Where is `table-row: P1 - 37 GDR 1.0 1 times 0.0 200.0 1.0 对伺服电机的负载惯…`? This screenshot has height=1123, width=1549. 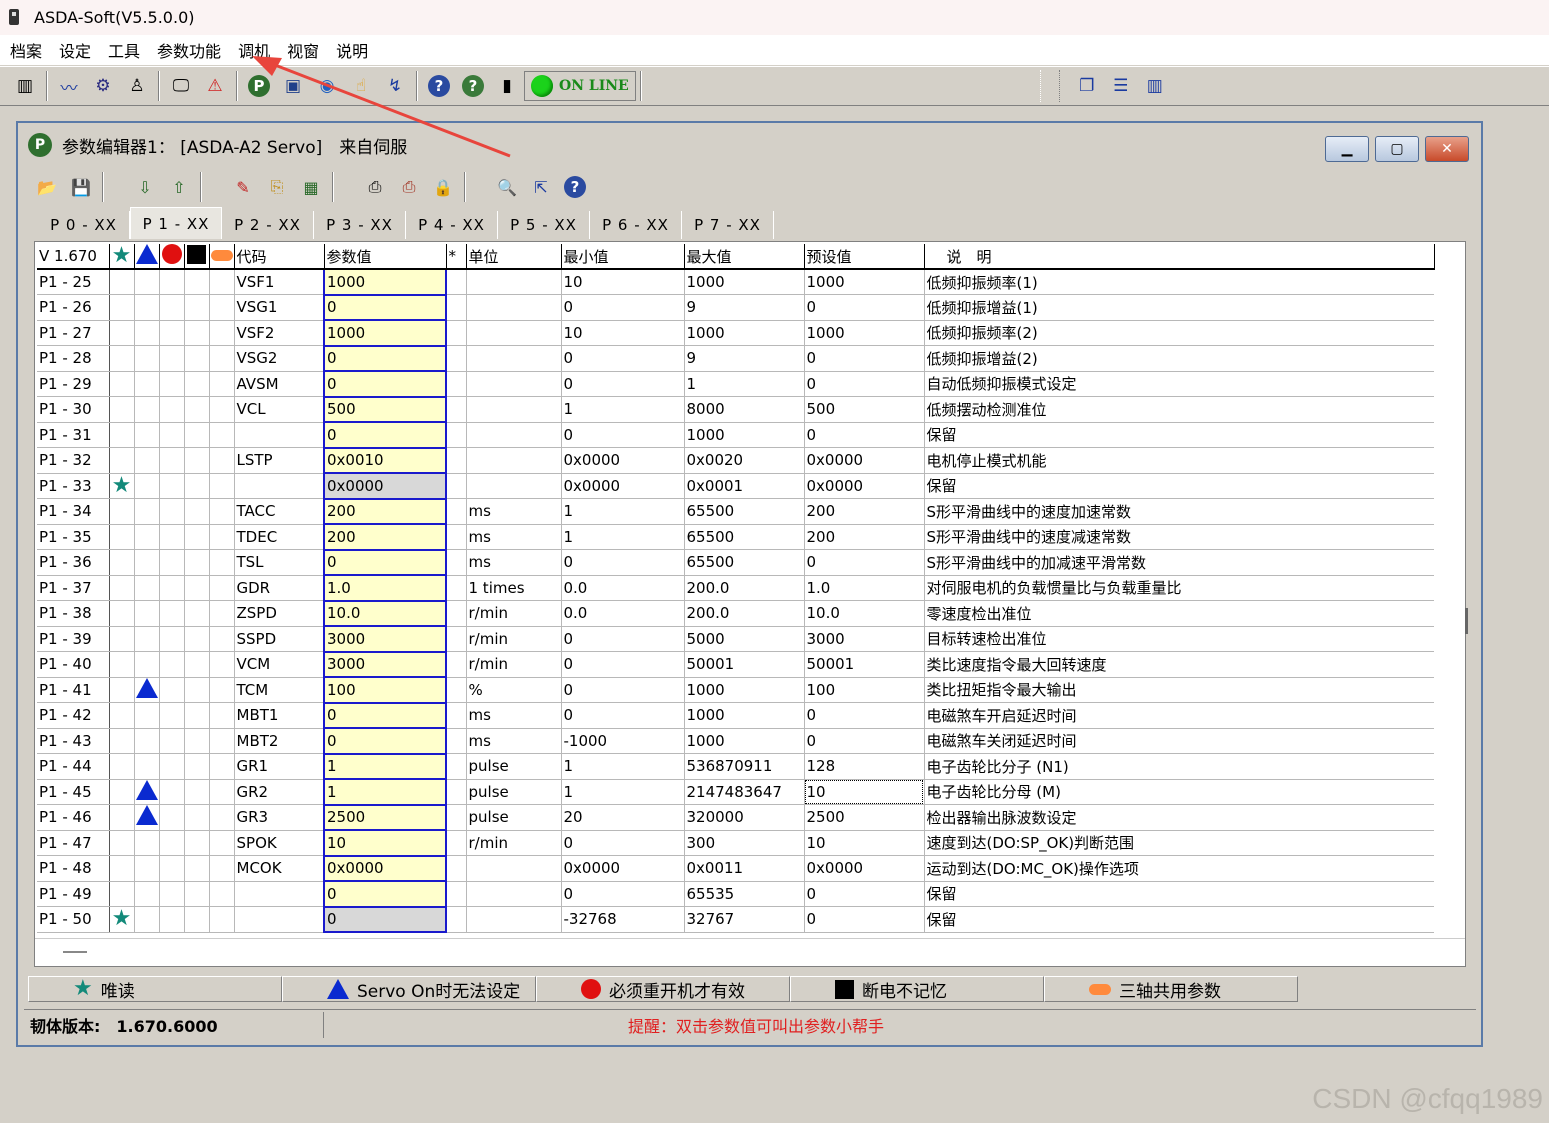
table-row: P1 - 37 GDR 1.0 1 times 0.0 200.0 1.0 对伺服电机的负载惯… is located at coordinates (735, 588).